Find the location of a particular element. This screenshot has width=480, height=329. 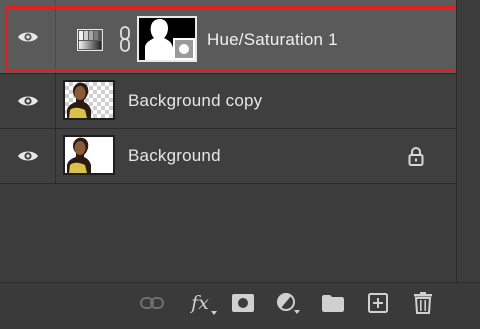

group-folder-icon is located at coordinates (333, 303).